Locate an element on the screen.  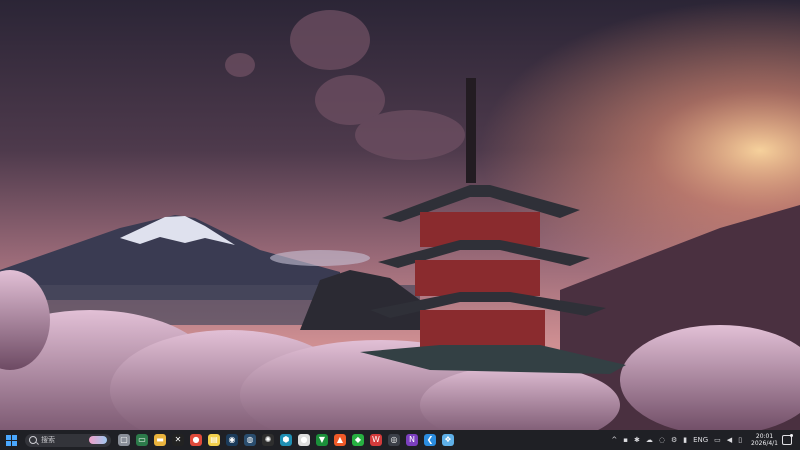
clock-time: 20:01 is located at coordinates (764, 436).